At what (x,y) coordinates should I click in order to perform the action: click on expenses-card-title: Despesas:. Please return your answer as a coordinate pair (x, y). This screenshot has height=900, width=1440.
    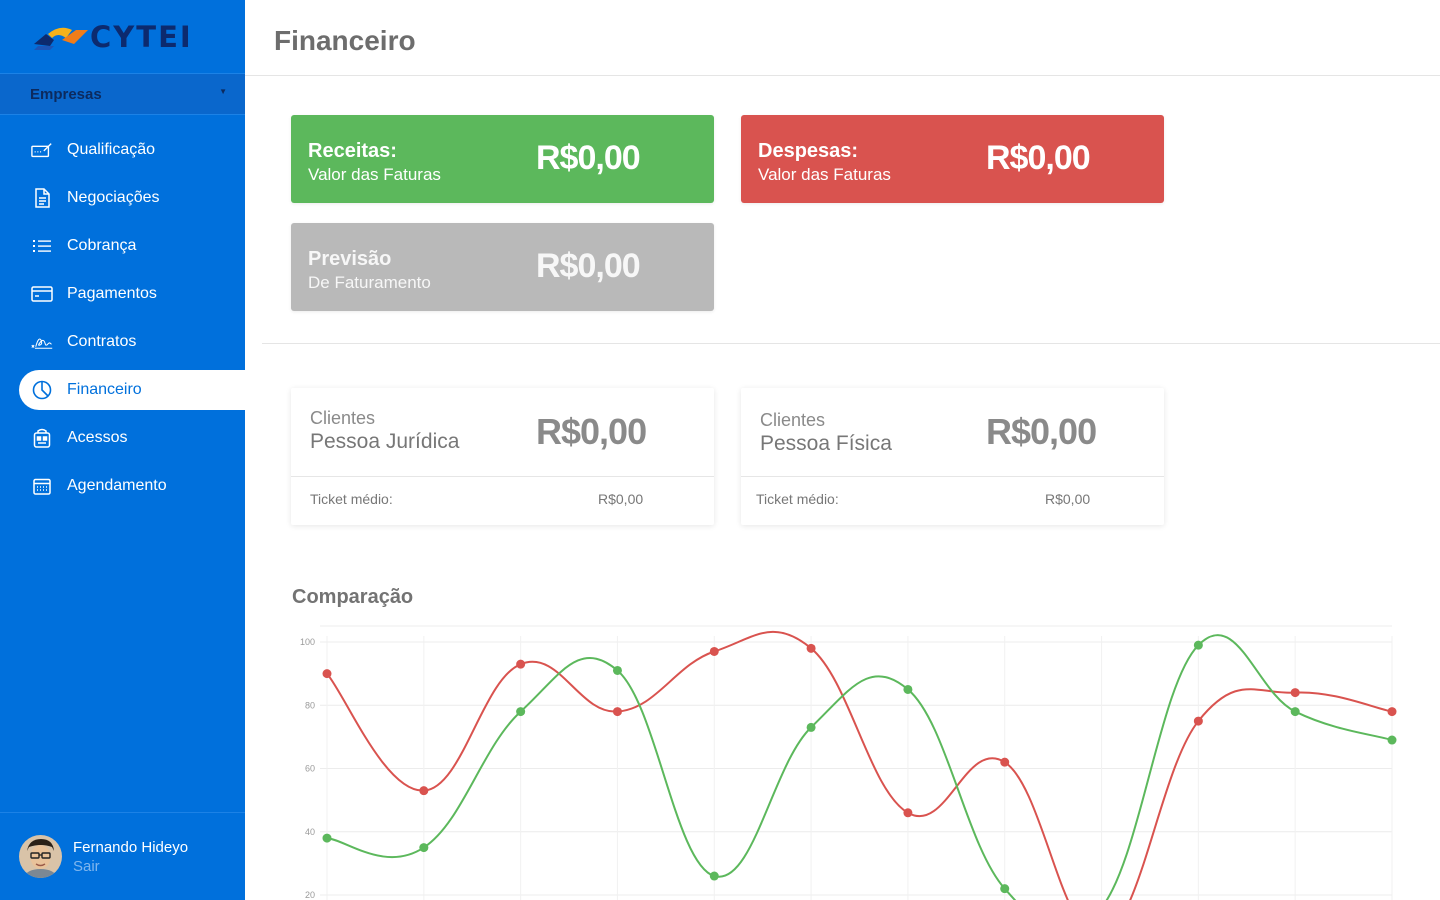
    Looking at the image, I should click on (808, 151).